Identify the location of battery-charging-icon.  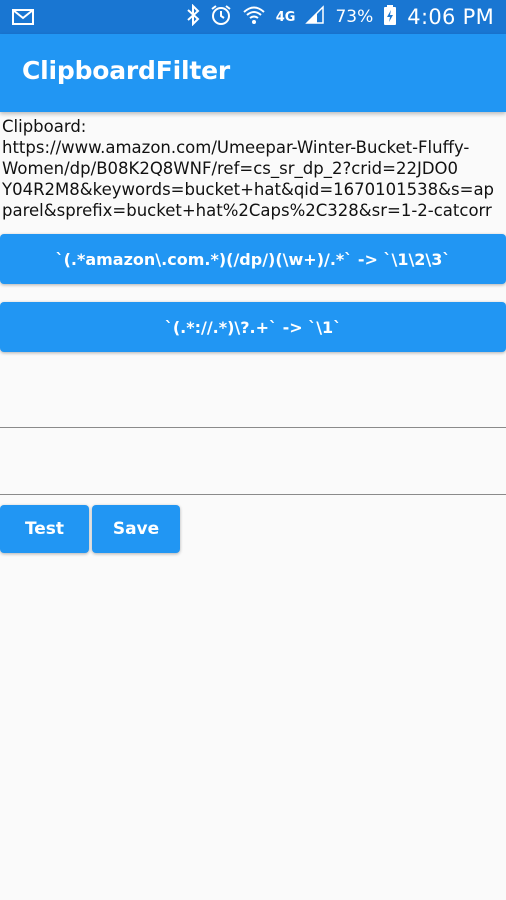
(390, 17).